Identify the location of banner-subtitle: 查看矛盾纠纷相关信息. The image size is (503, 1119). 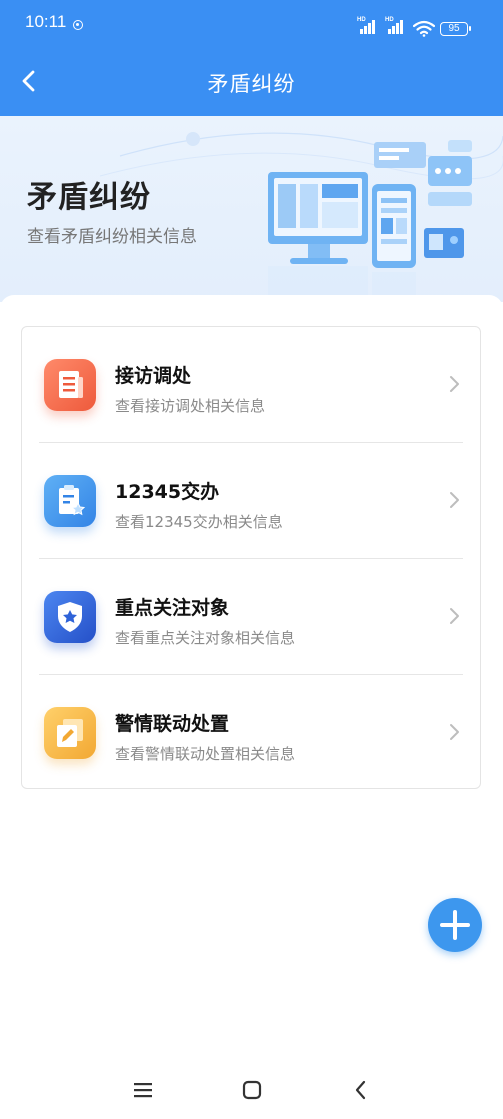
(112, 237).